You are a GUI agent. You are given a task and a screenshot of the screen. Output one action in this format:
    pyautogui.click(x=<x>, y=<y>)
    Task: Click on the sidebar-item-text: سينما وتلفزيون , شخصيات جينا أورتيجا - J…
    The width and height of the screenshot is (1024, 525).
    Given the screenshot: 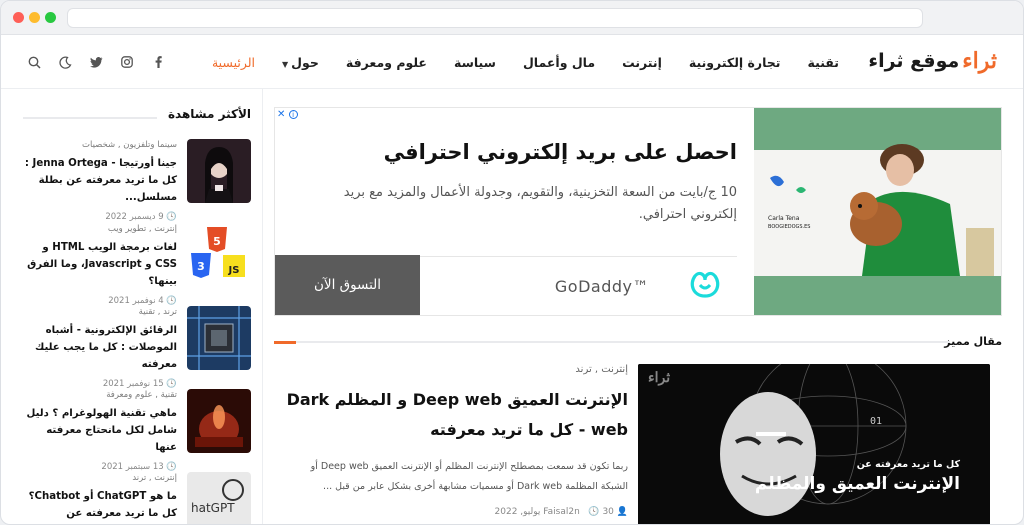 What is the action you would take?
    pyautogui.click(x=100, y=180)
    